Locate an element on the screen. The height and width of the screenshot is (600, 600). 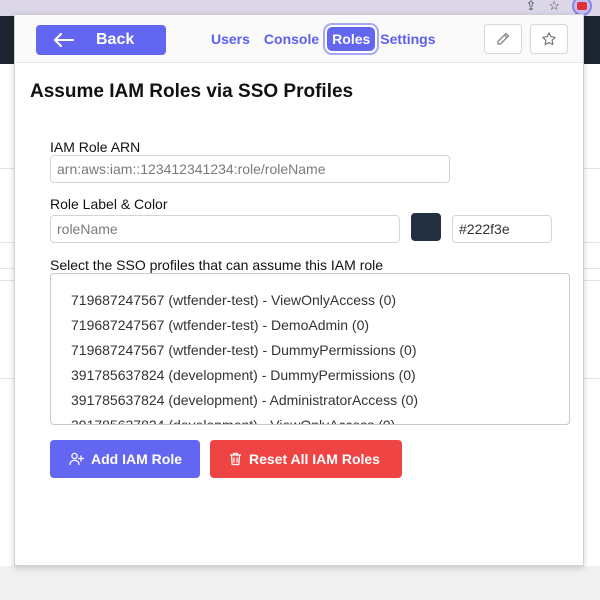
edit-button is located at coordinates (503, 39).